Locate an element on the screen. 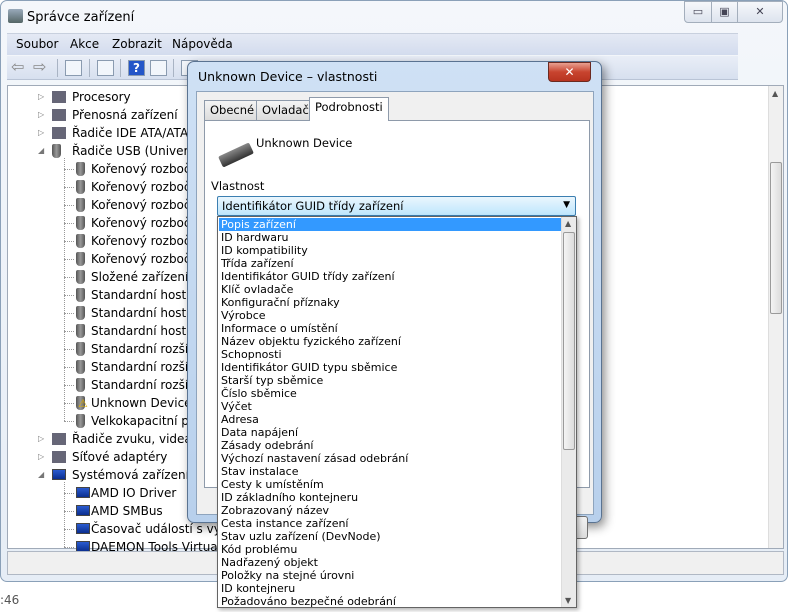 Image resolution: width=796 pixels, height=612 pixels. dropdown-scrollbar-thumb is located at coordinates (569, 341).